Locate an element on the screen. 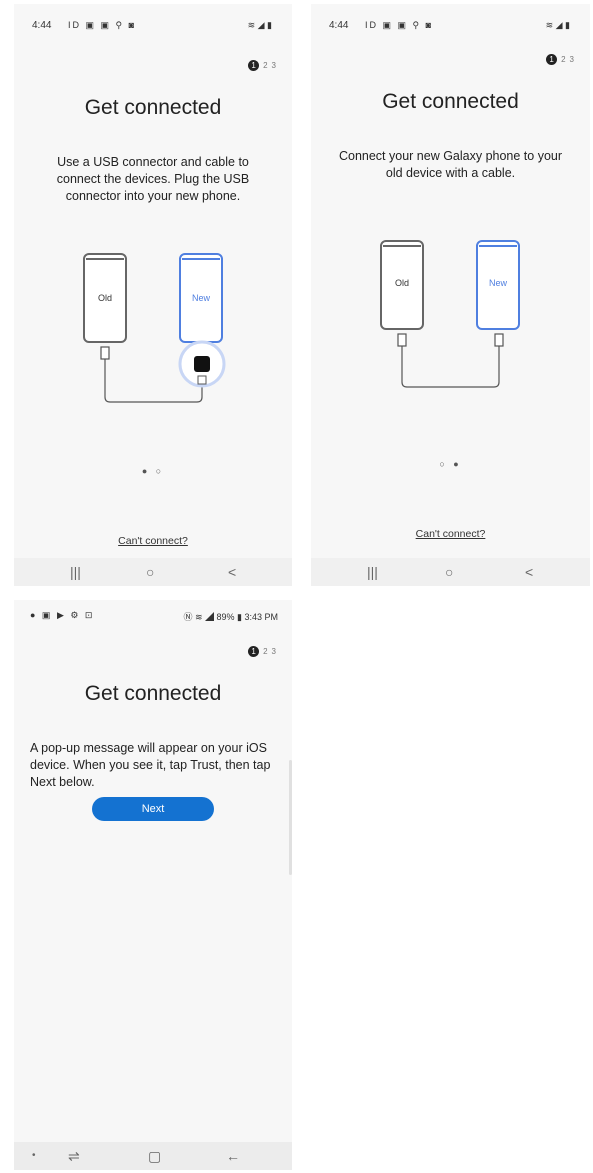  recents-icon: ⇌ is located at coordinates (74, 1156).